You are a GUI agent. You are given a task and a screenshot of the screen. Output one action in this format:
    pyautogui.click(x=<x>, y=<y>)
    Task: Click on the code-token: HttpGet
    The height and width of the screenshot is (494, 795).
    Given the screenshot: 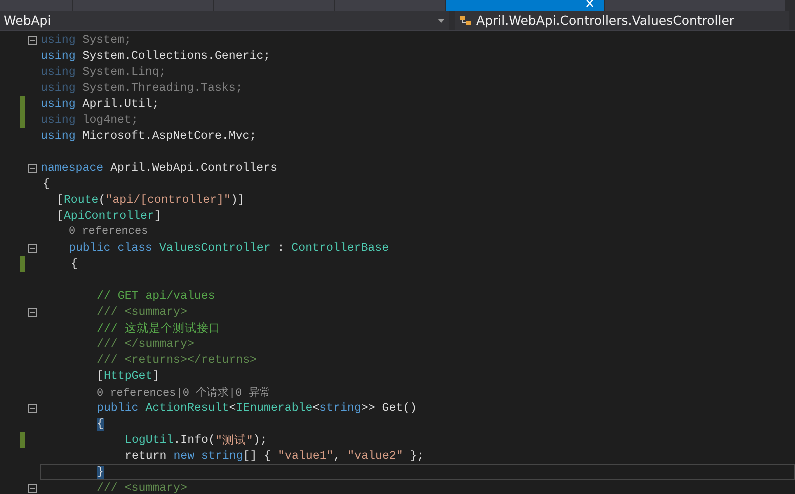 What is the action you would take?
    pyautogui.click(x=128, y=376)
    